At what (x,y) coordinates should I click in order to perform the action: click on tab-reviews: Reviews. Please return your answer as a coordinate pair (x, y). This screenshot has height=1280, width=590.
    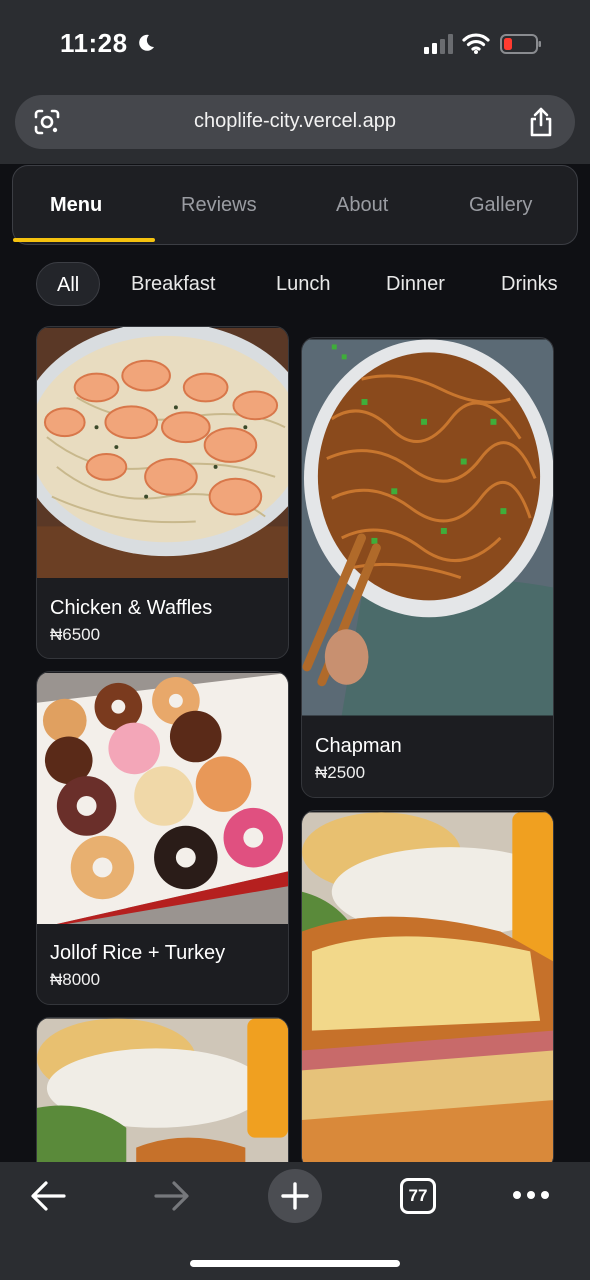
    Looking at the image, I should click on (219, 205).